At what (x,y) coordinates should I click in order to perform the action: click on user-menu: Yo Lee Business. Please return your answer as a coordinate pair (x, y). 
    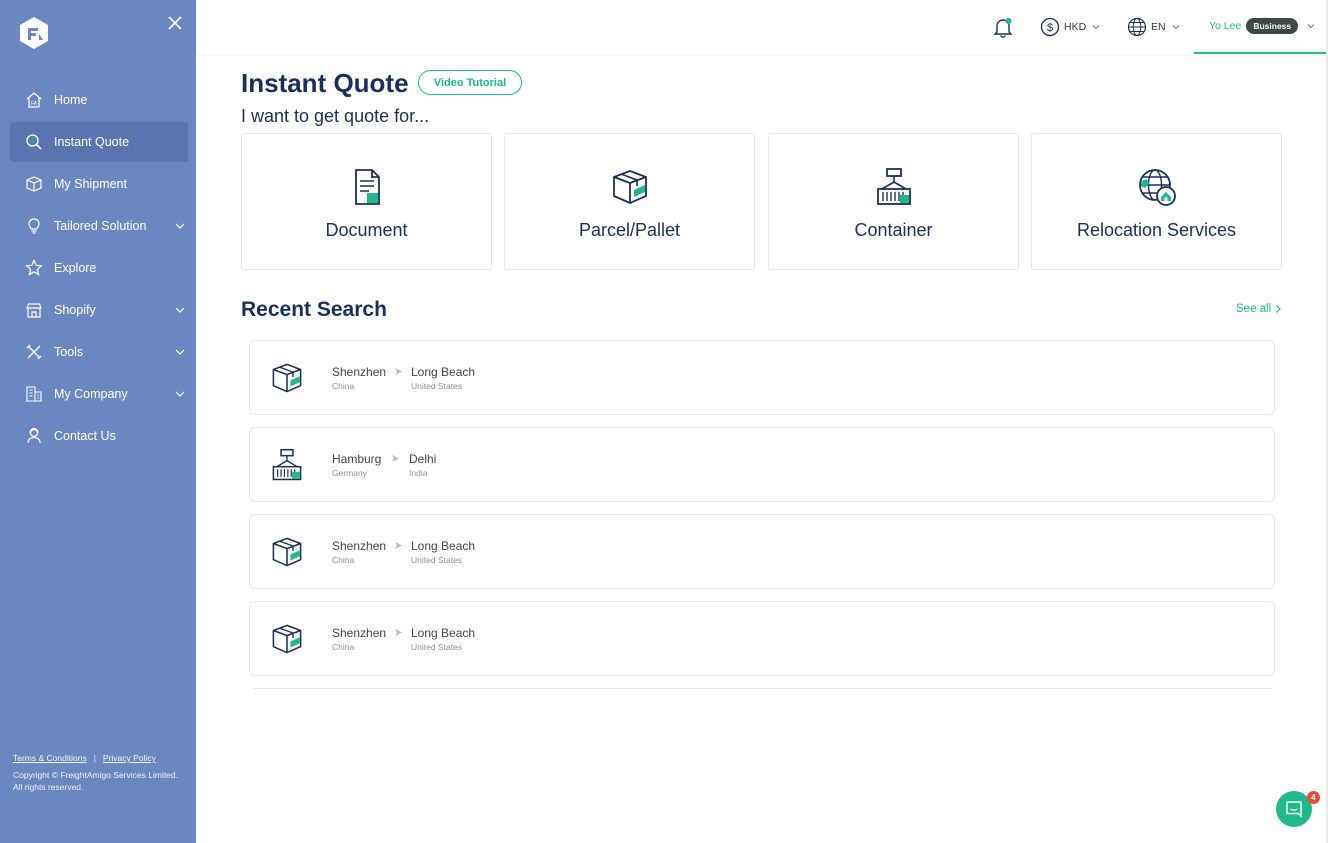
    Looking at the image, I should click on (1261, 27).